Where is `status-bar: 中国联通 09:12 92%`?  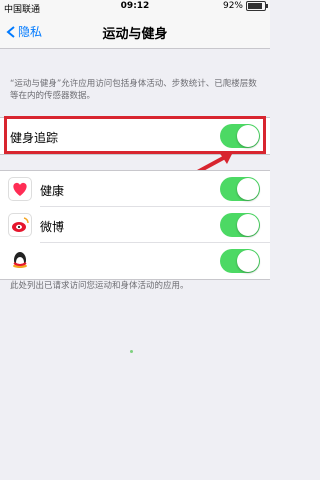 status-bar: 中国联通 09:12 92% is located at coordinates (135, 7).